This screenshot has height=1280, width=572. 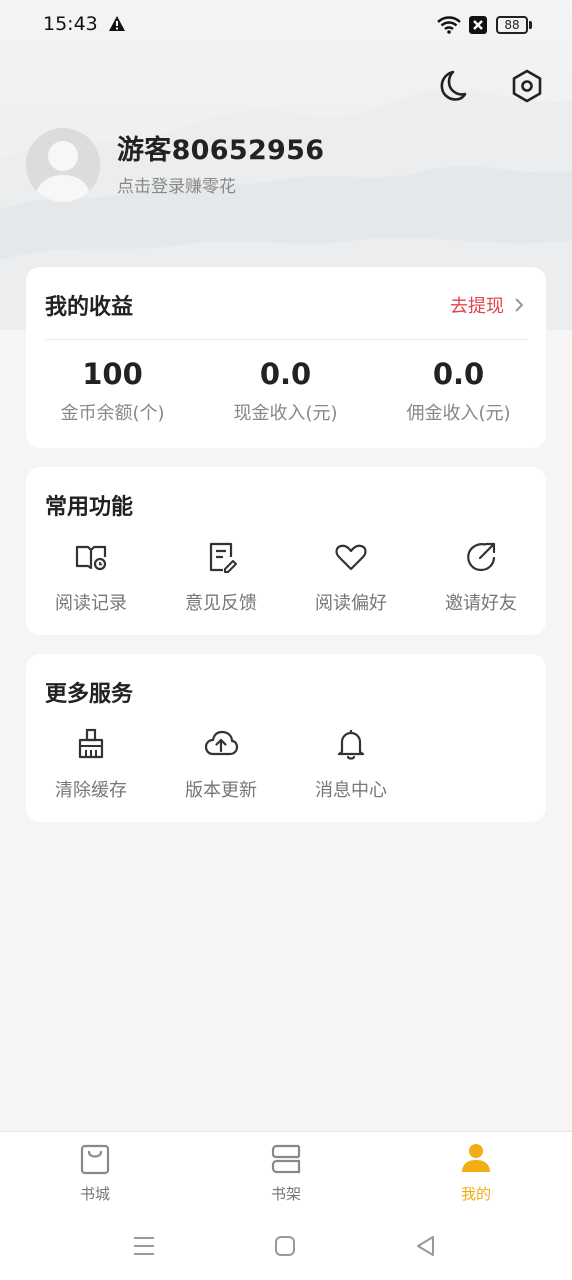 What do you see at coordinates (285, 1194) in the screenshot?
I see `nav-label: 书架` at bounding box center [285, 1194].